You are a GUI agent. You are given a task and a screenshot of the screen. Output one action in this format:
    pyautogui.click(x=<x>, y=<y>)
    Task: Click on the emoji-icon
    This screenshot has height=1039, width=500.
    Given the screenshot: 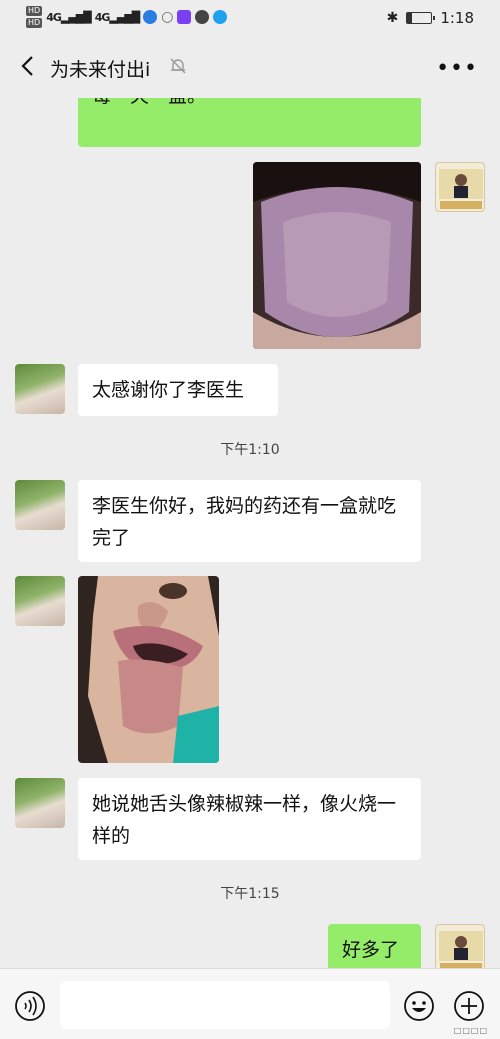 What is the action you would take?
    pyautogui.click(x=419, y=1006)
    